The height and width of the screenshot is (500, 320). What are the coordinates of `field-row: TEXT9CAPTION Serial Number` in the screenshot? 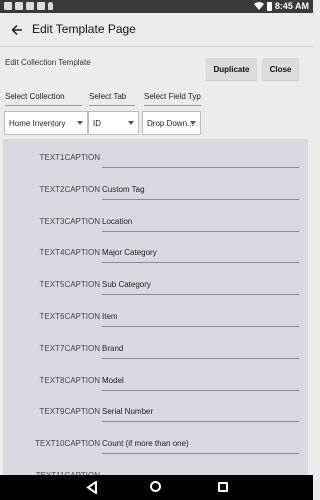 It's located at (155, 412).